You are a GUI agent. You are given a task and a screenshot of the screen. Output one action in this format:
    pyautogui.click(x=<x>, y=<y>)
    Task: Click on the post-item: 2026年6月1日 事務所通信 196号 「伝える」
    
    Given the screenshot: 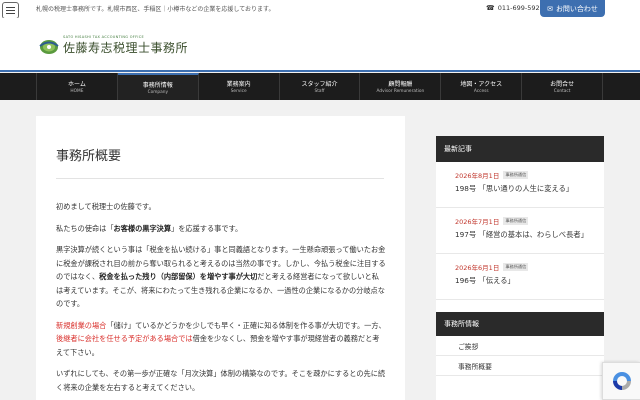 What is the action you would take?
    pyautogui.click(x=520, y=277)
    